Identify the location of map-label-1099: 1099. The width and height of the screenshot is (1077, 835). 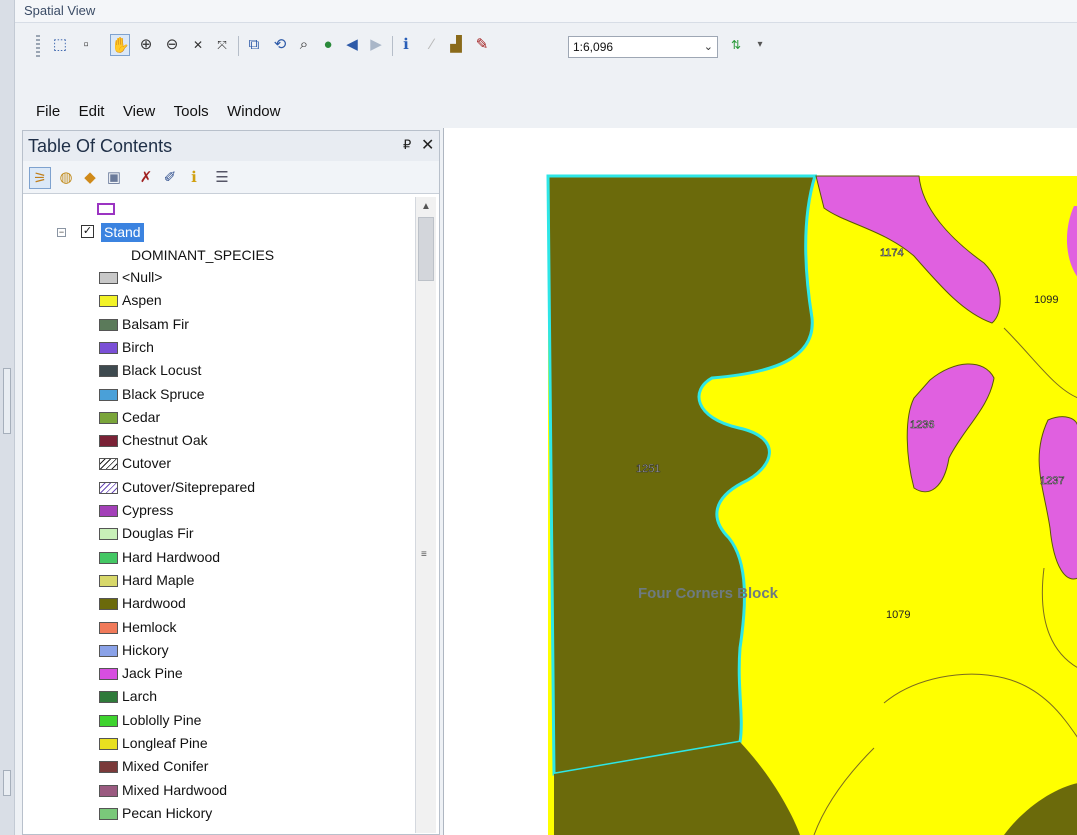
(1046, 300).